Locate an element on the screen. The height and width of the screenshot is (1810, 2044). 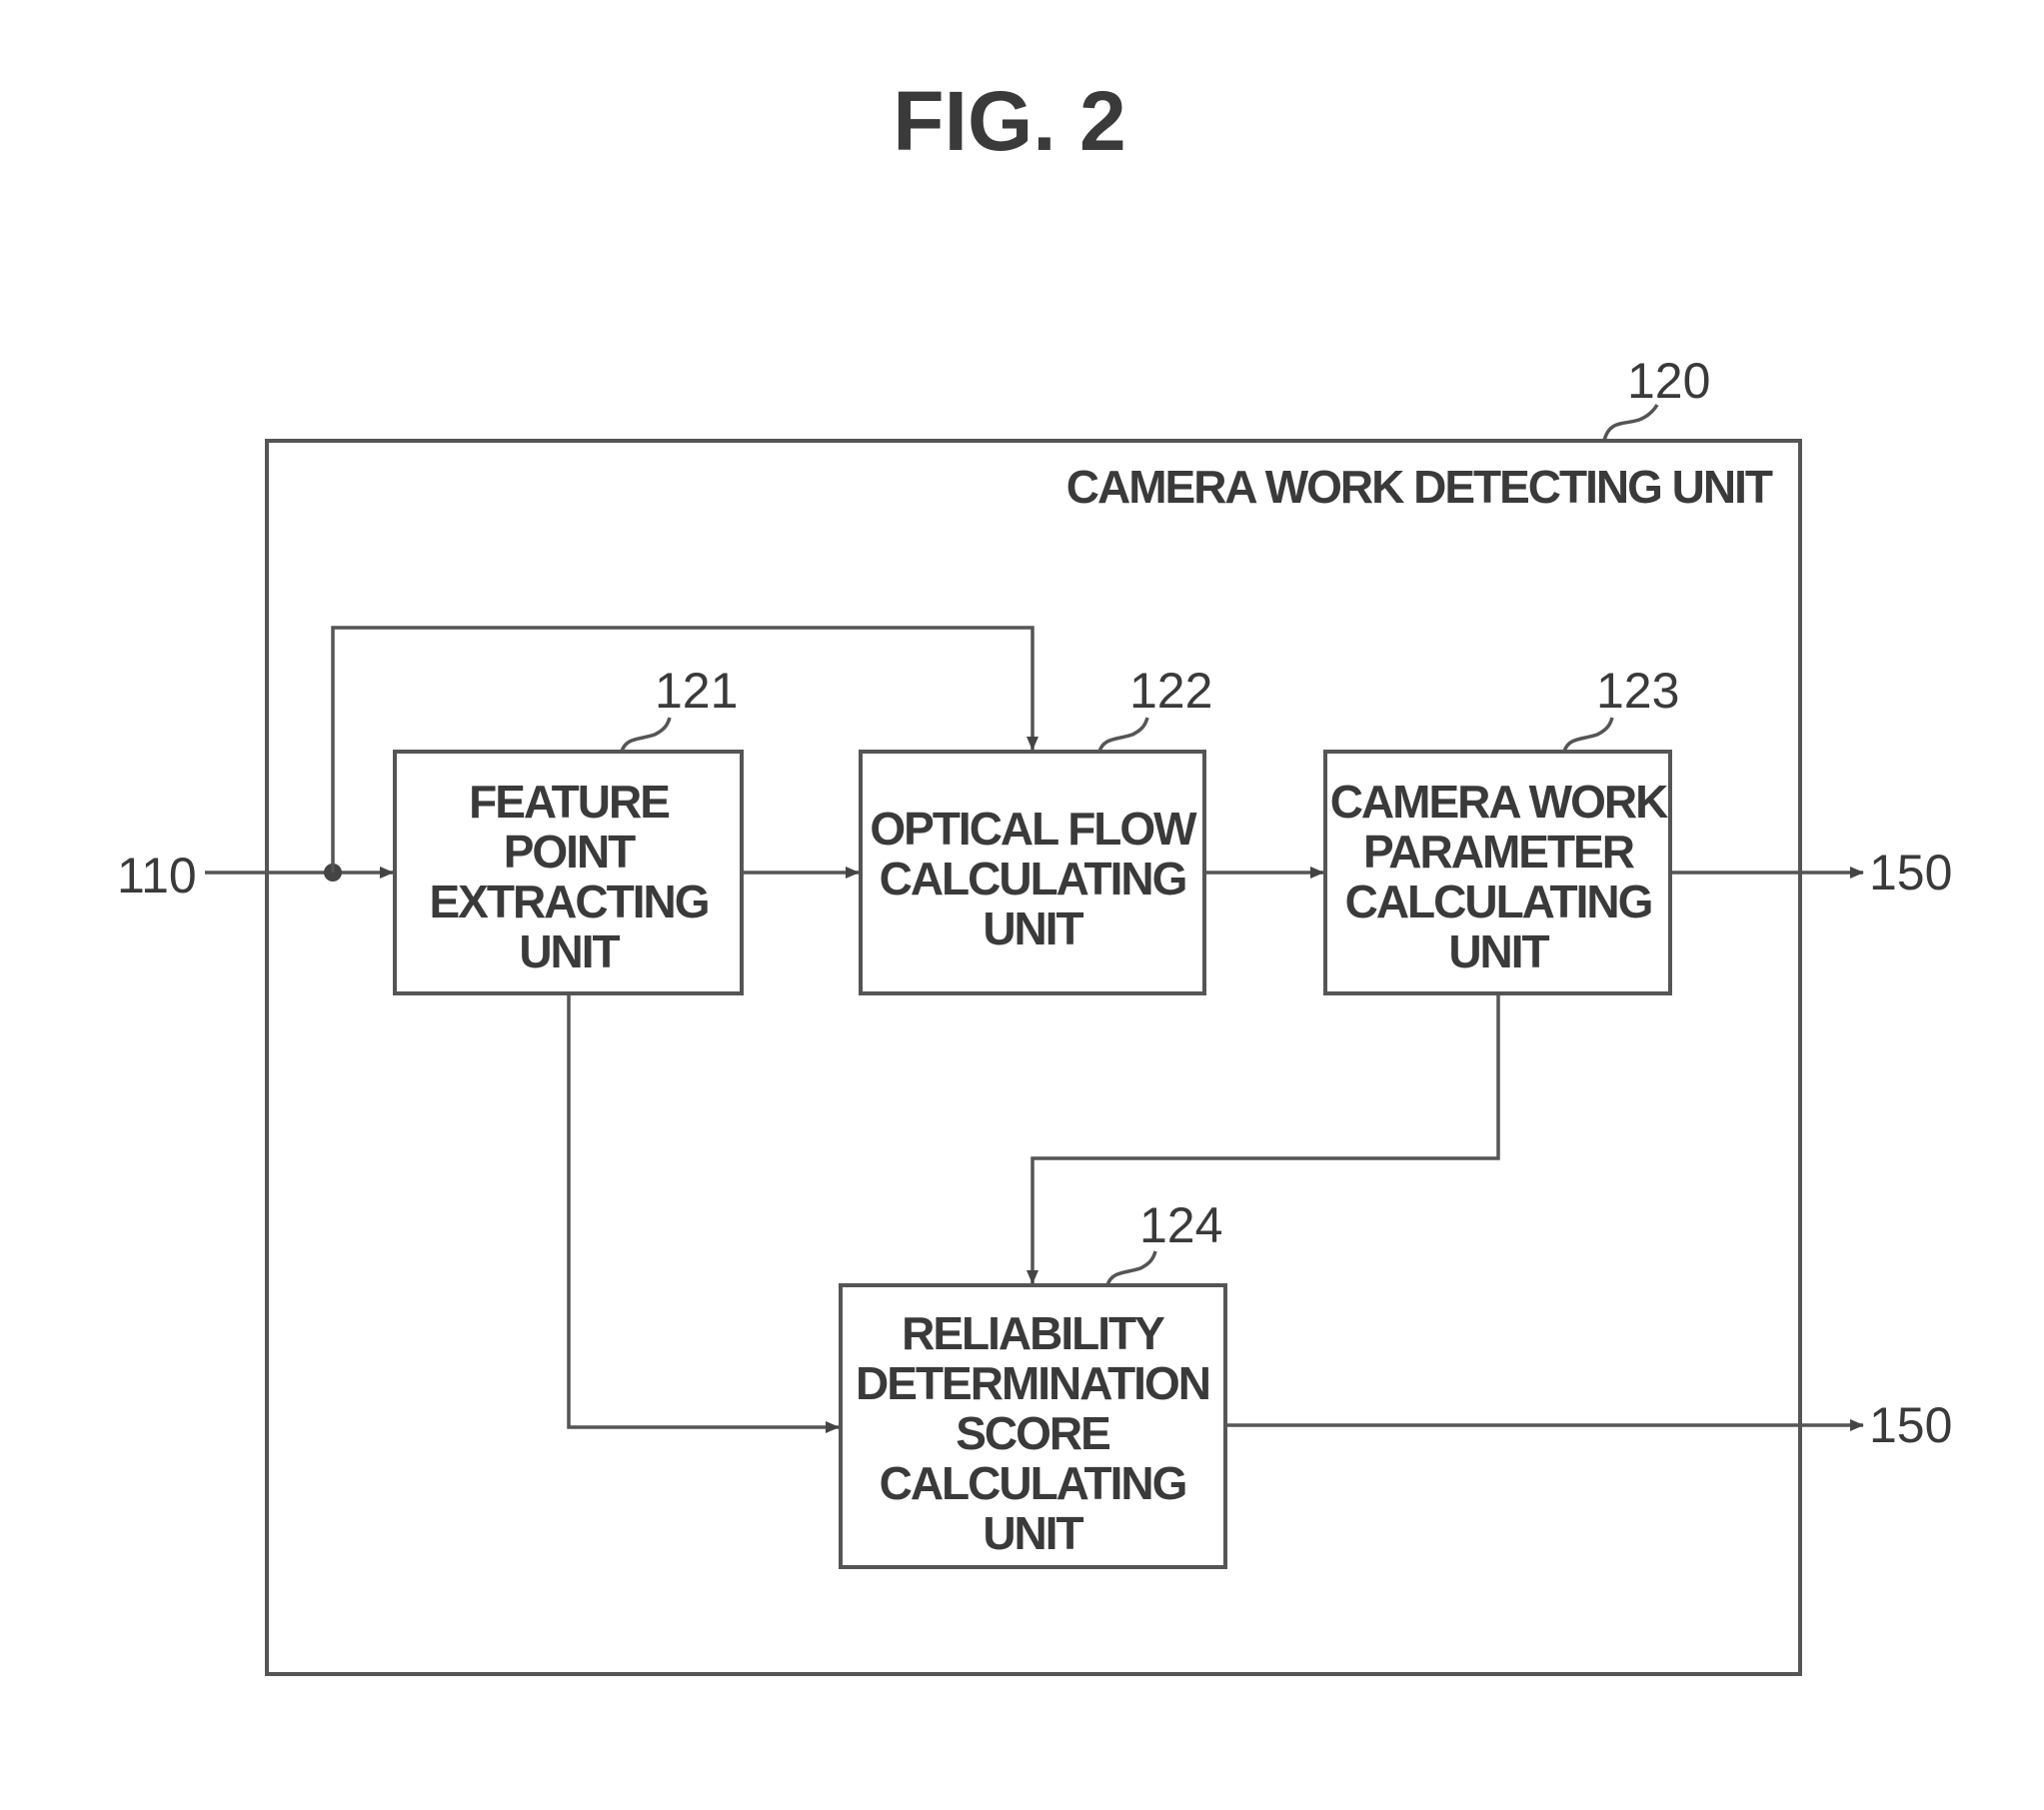
svg-text: SCORE is located at coordinates (1032, 1433).